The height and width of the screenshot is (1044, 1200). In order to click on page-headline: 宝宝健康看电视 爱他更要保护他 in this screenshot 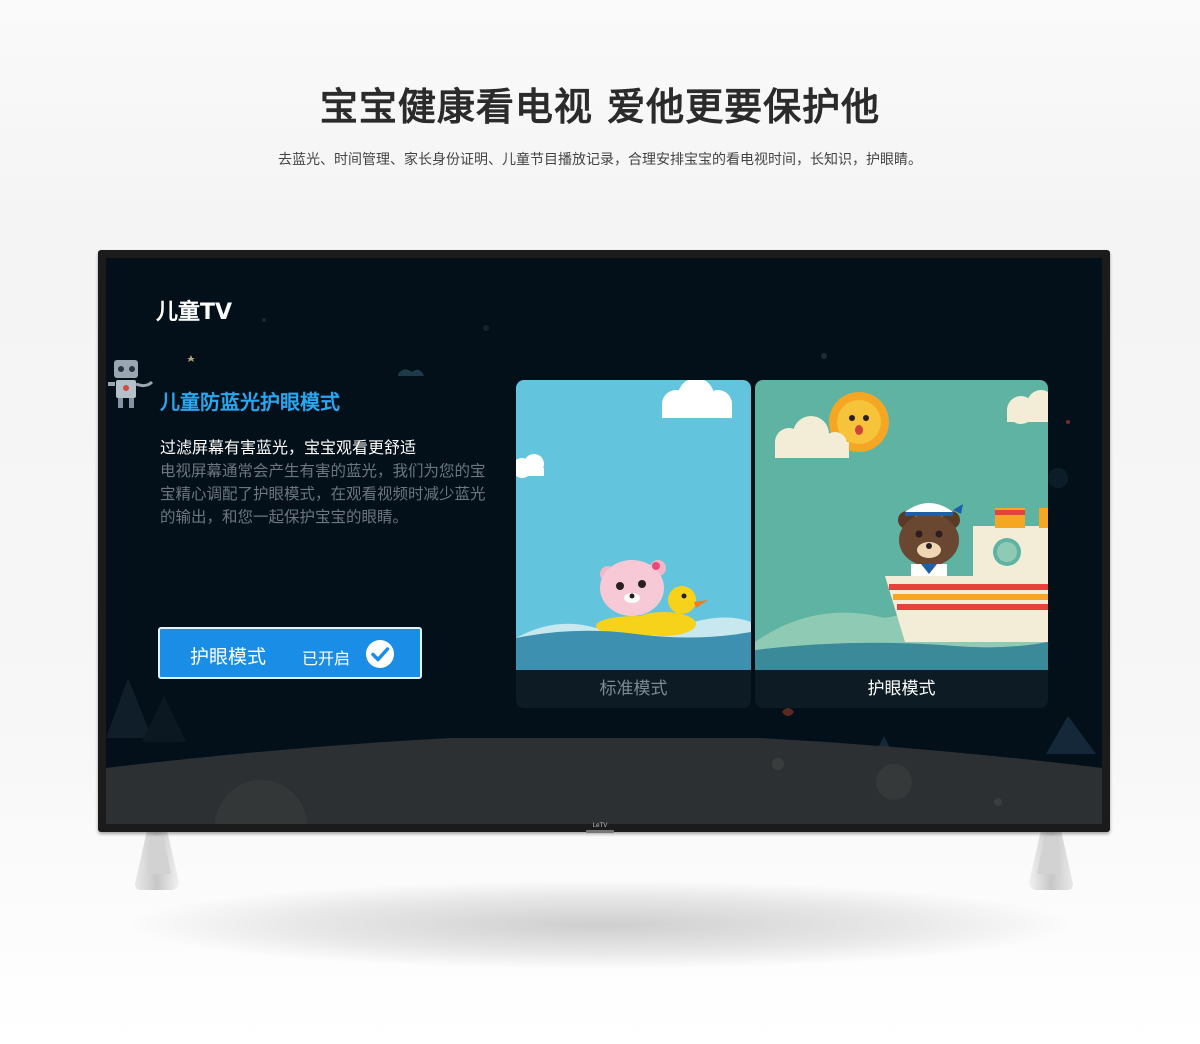, I will do `click(600, 107)`.